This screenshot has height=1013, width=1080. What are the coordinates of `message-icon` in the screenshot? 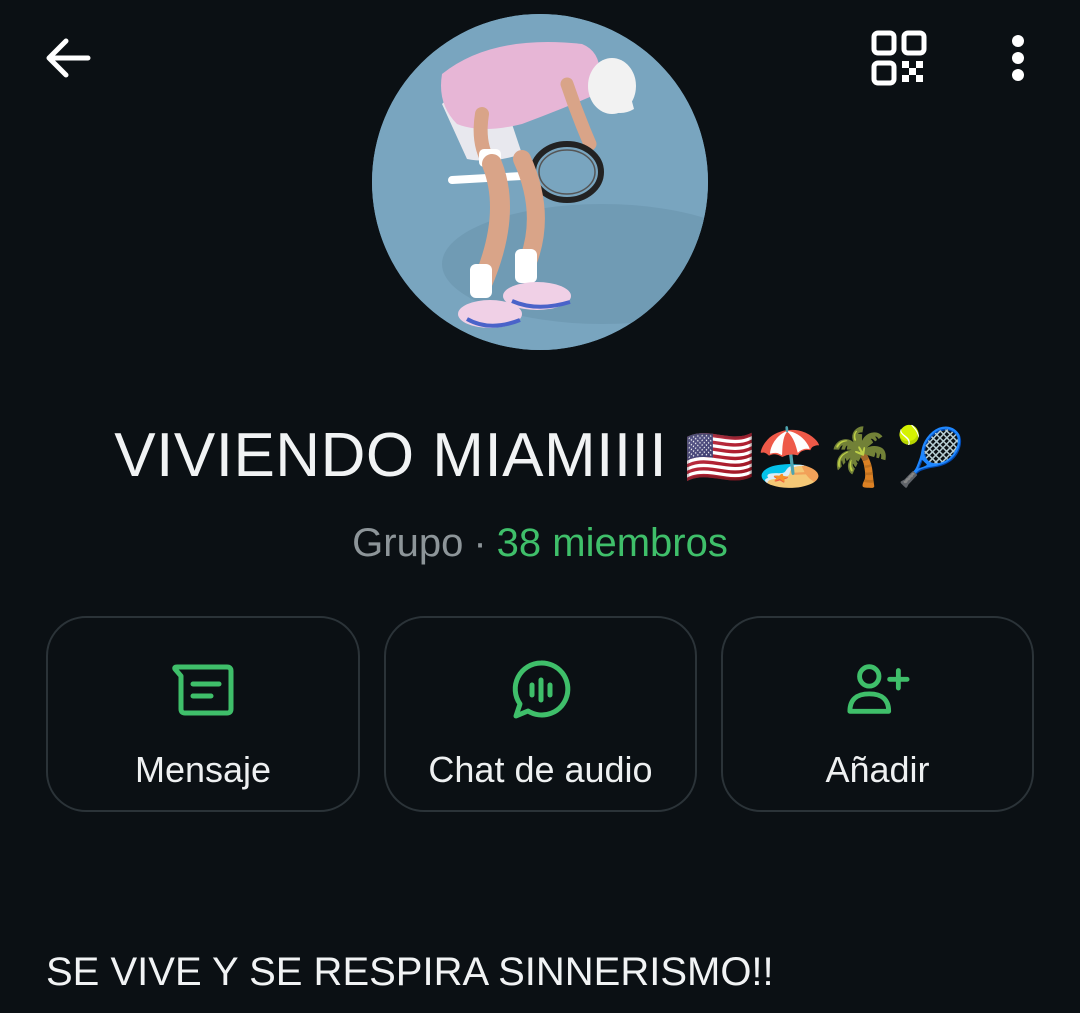 It's located at (203, 690).